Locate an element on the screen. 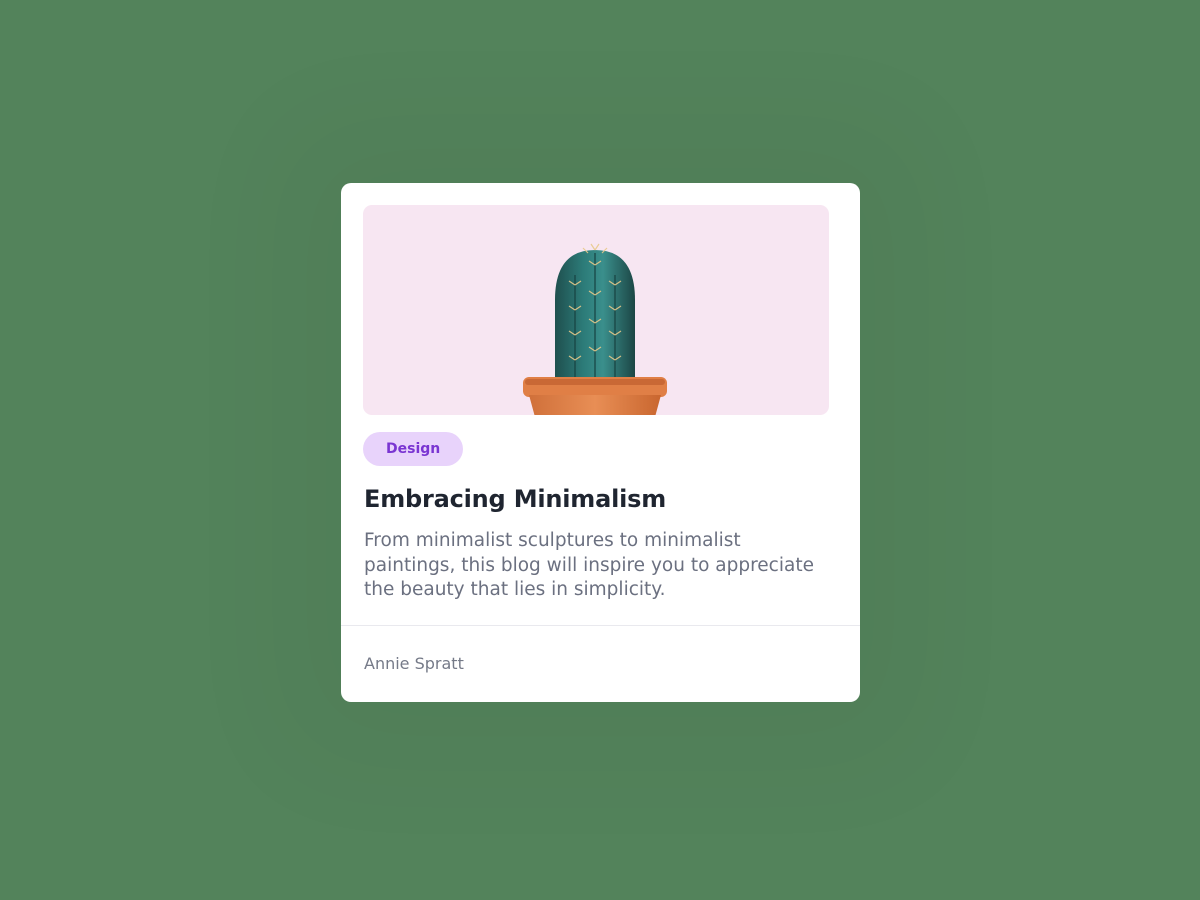  category-tag: Design is located at coordinates (413, 449).